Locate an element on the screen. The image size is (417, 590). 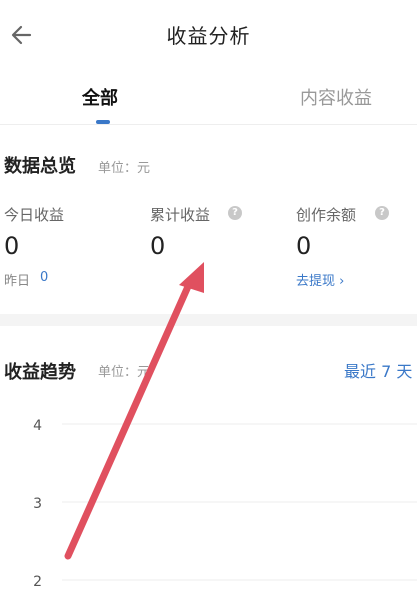
tab-content-earnings: 内容收益 is located at coordinates (336, 97).